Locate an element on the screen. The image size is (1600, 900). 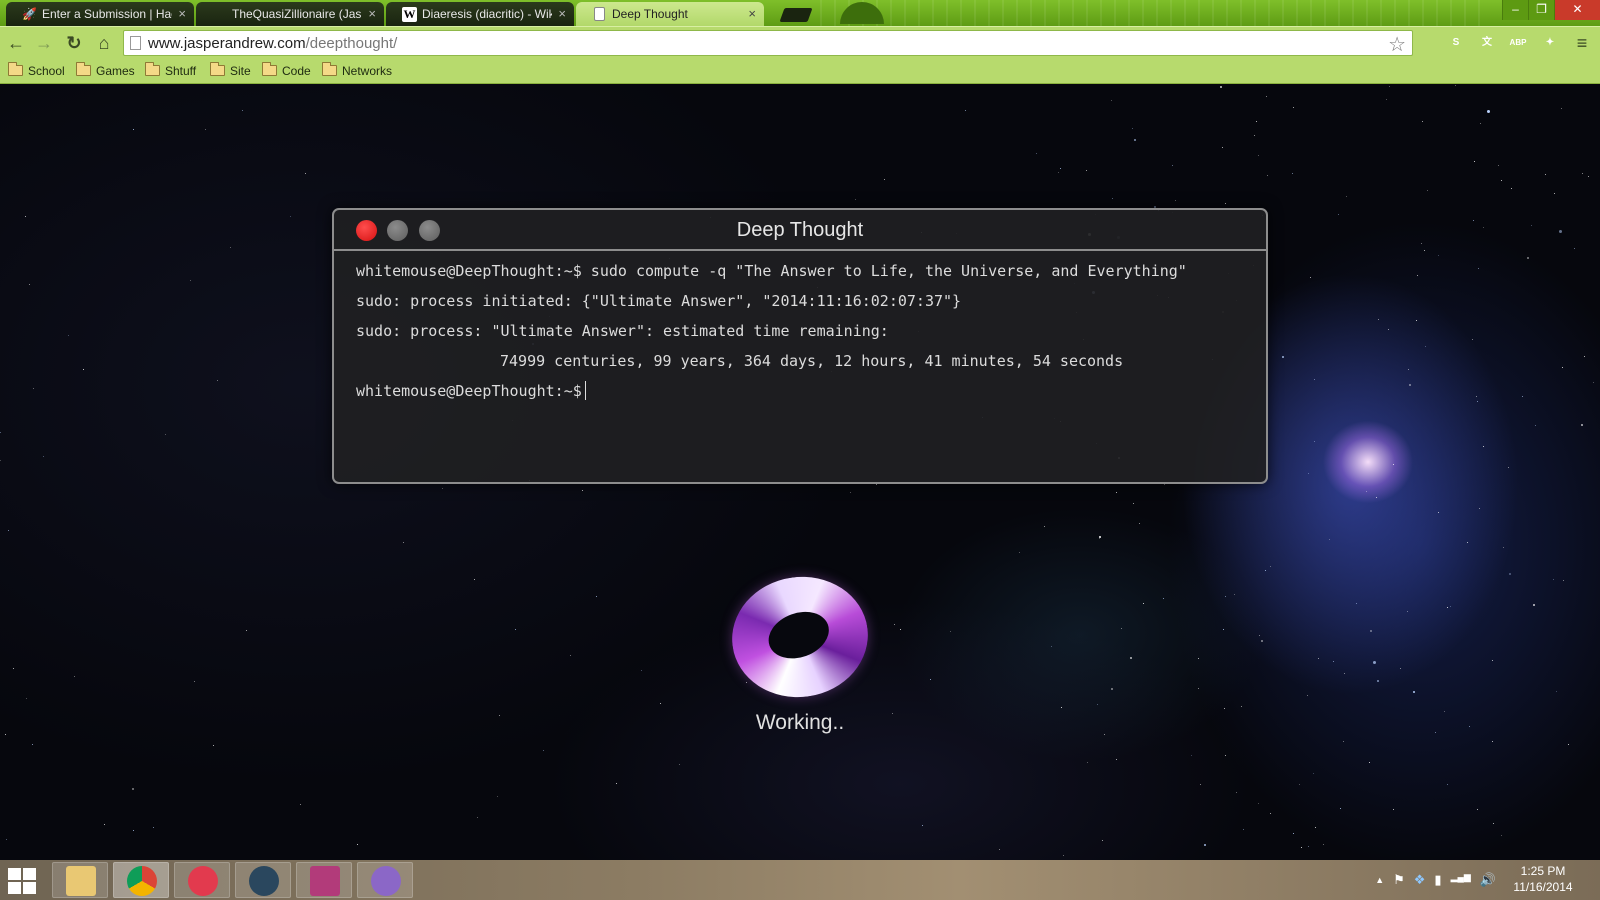
terminal-prompt-line: whitemouse@DeepThought:~$ is located at coordinates (803, 395).